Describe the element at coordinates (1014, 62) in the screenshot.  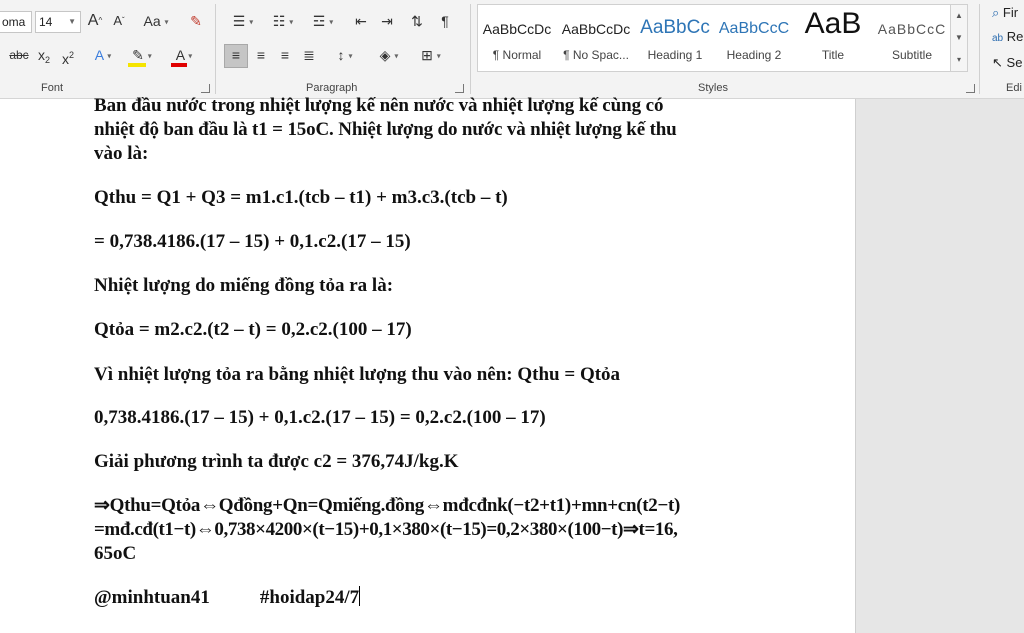
I see `select-label: Se` at that location.